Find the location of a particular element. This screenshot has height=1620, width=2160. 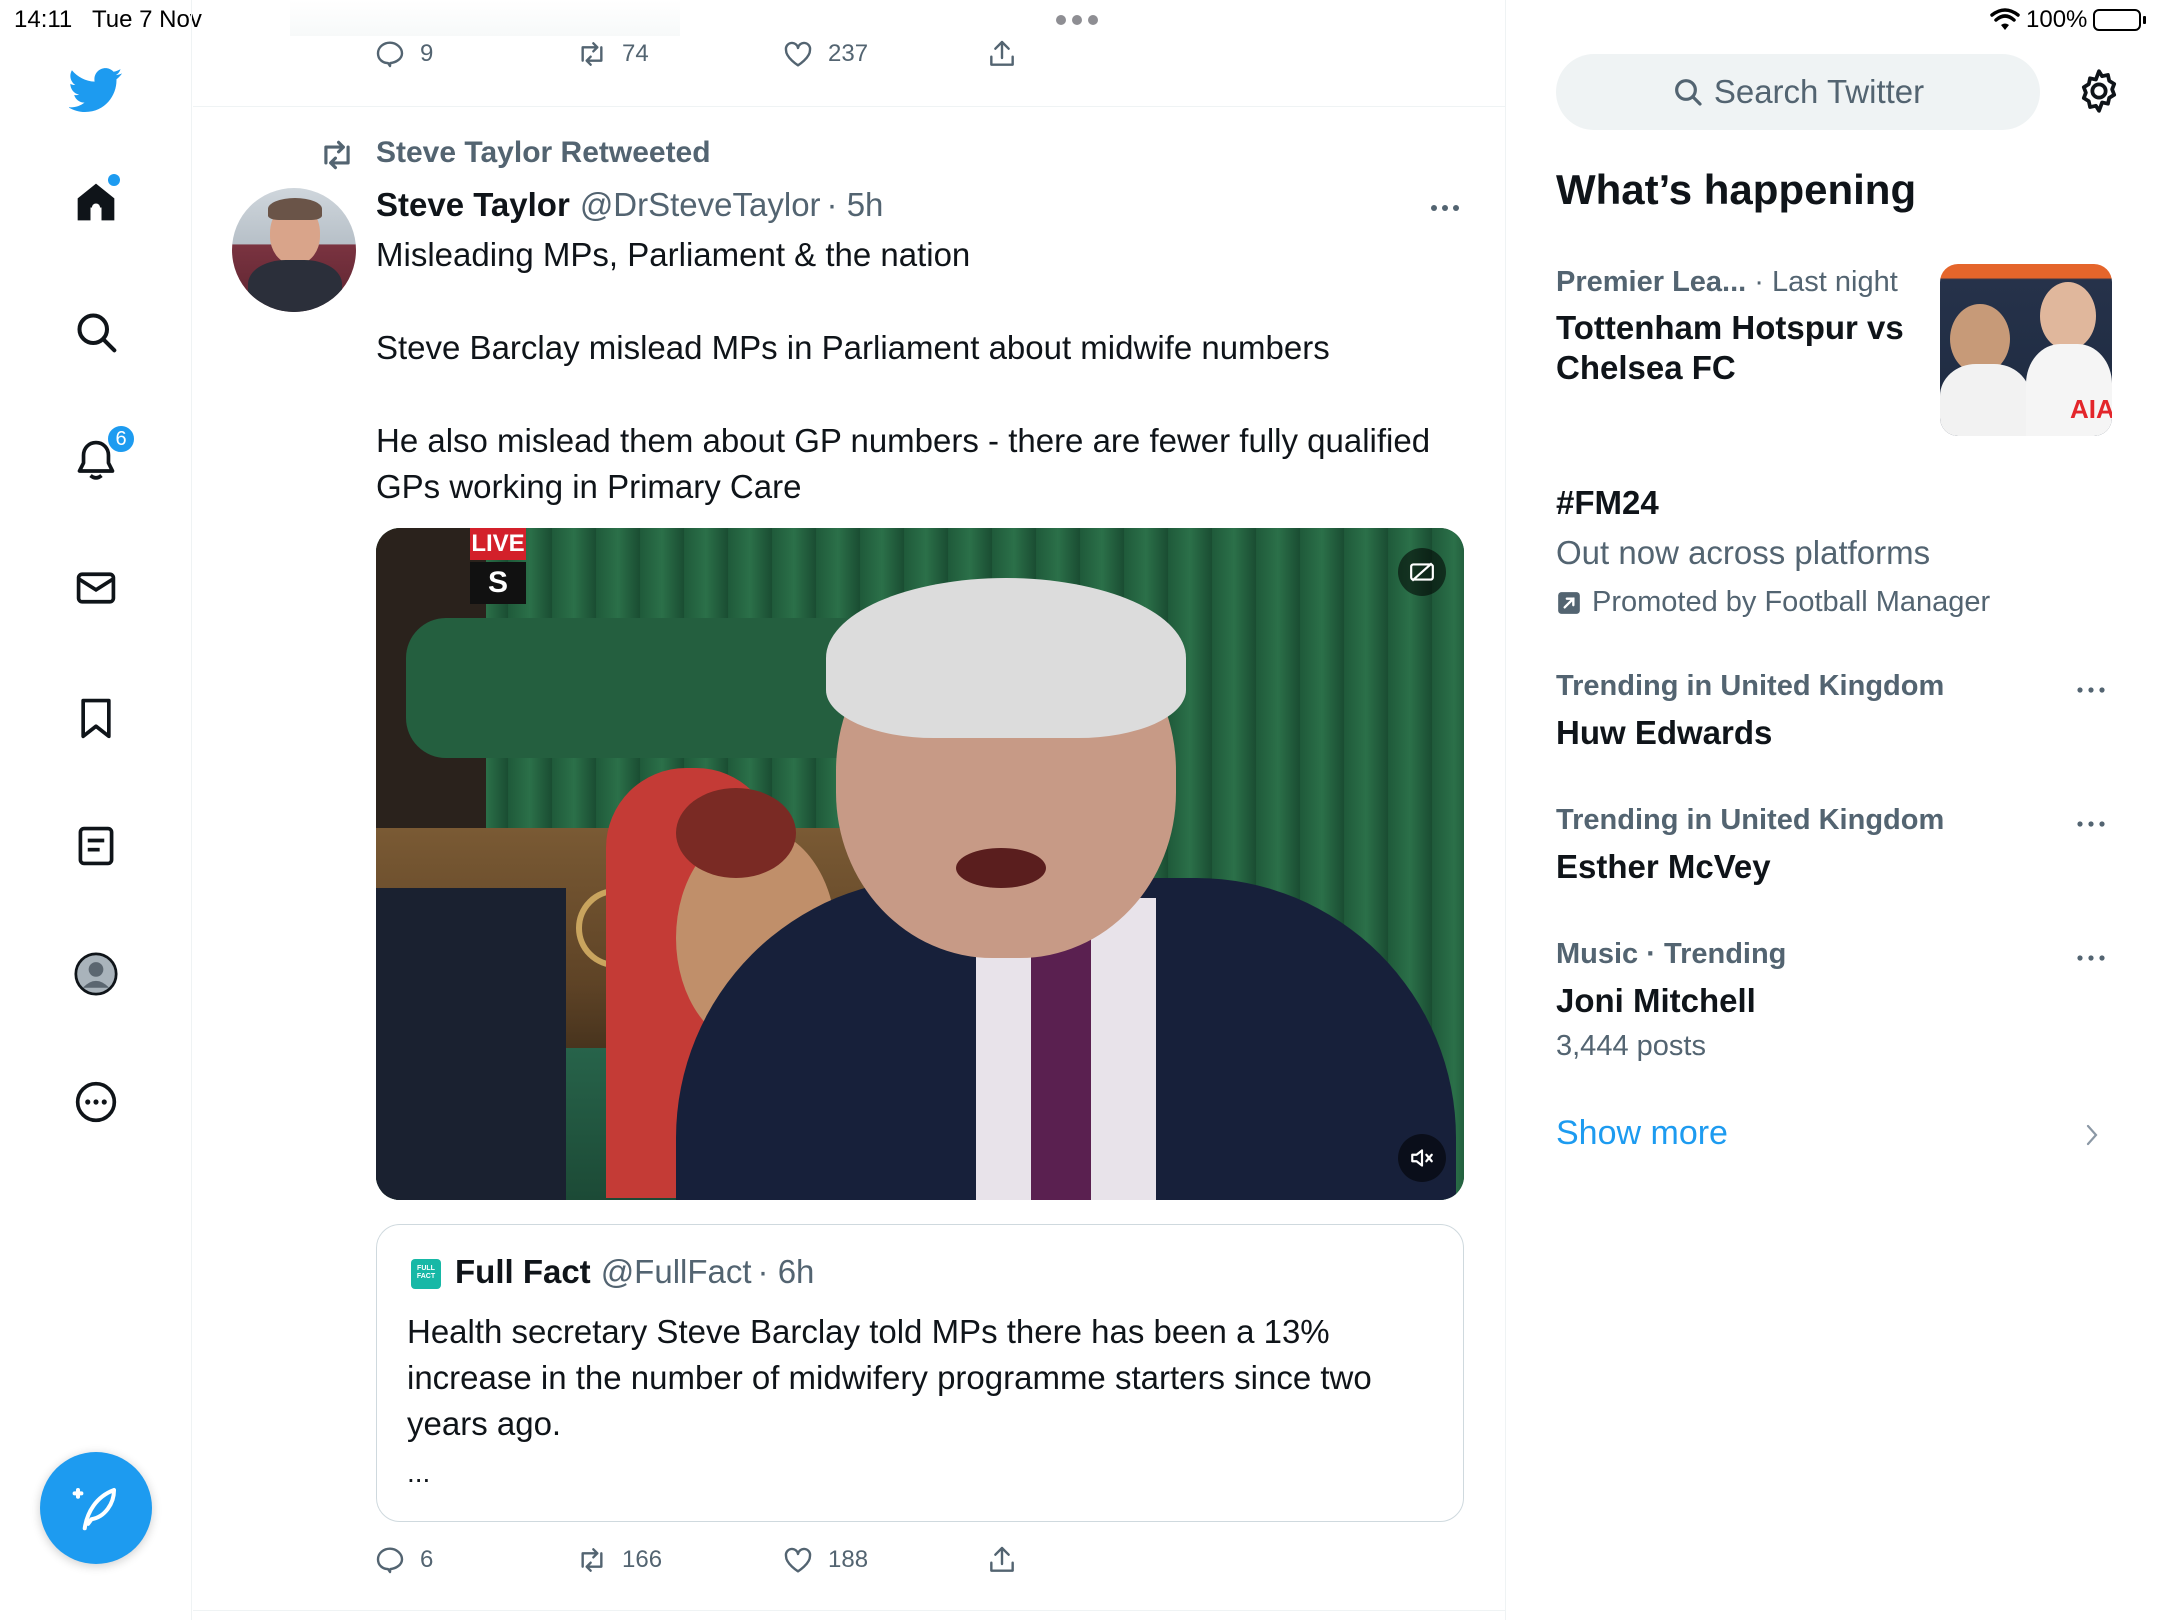

tweet-header: Steve Taylor @DrSteveTaylor · 5h is located at coordinates (629, 205).